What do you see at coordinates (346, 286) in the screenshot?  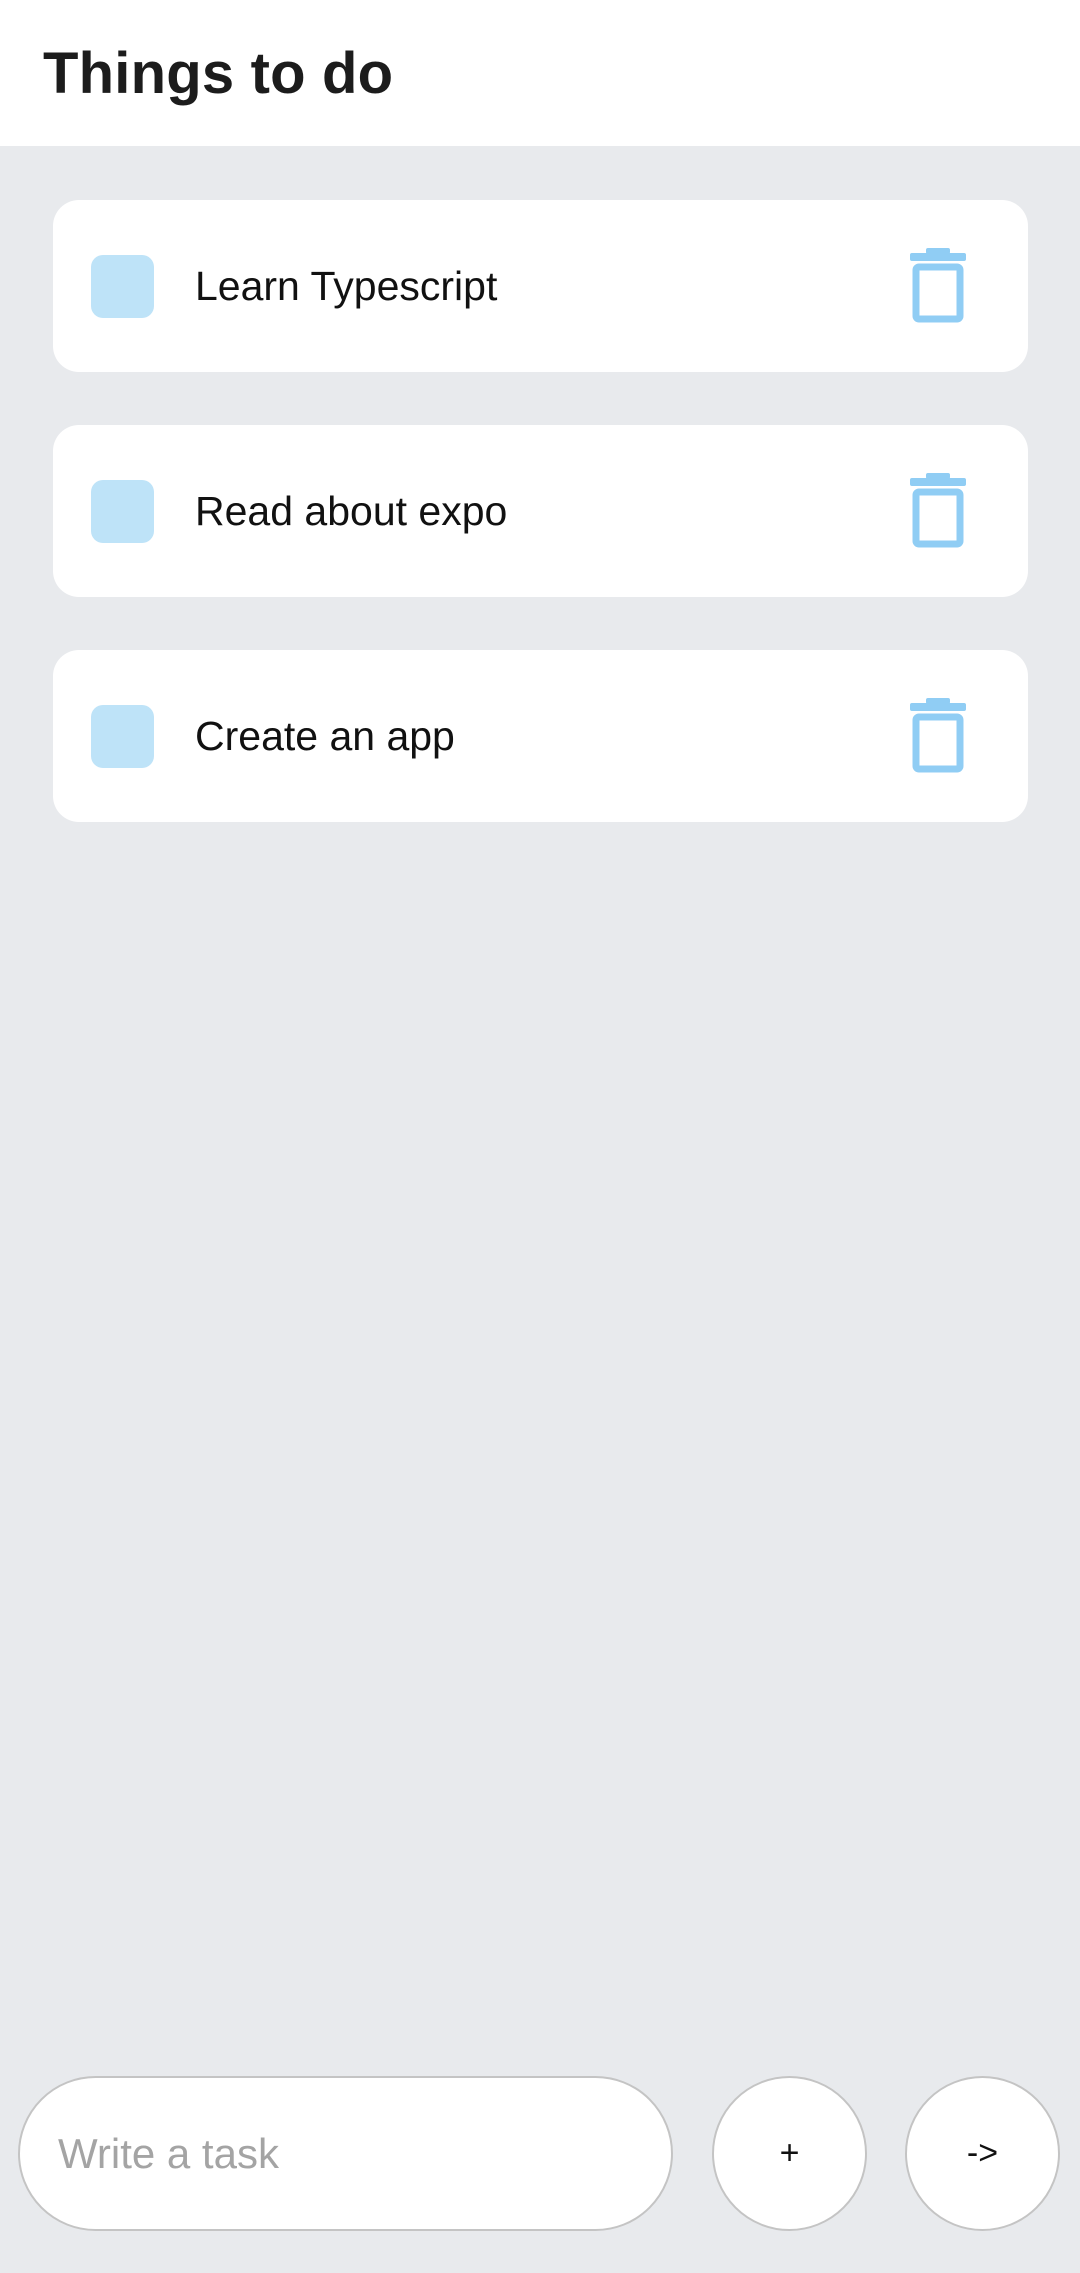 I see `task-label: Learn Typescript` at bounding box center [346, 286].